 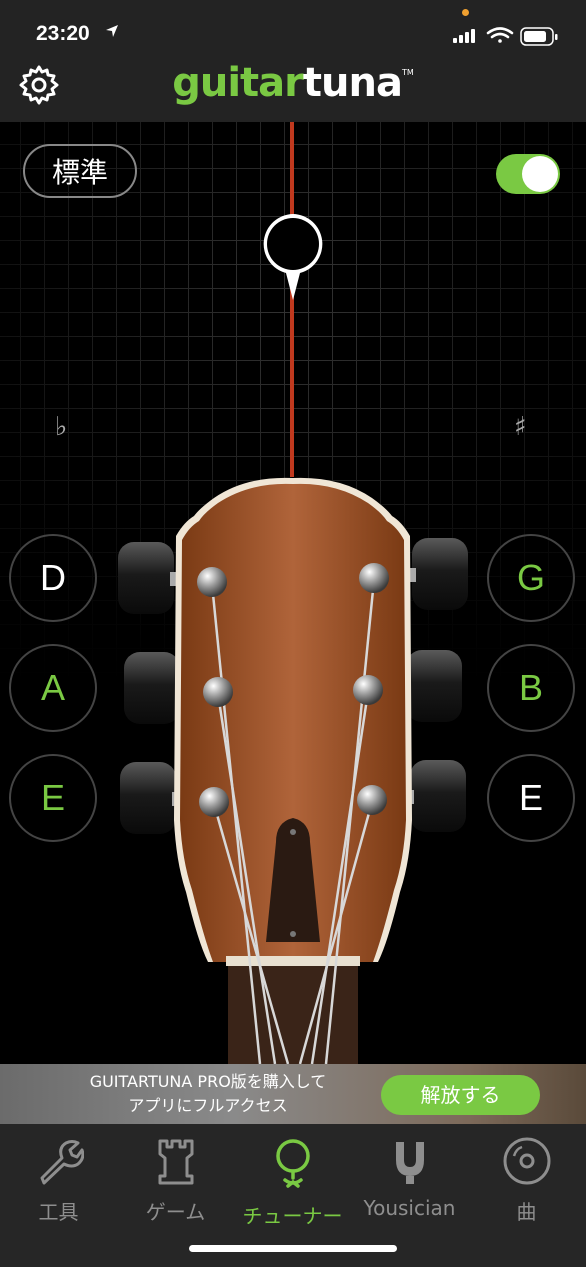 I want to click on sharp-symbol: ♯, so click(x=520, y=427).